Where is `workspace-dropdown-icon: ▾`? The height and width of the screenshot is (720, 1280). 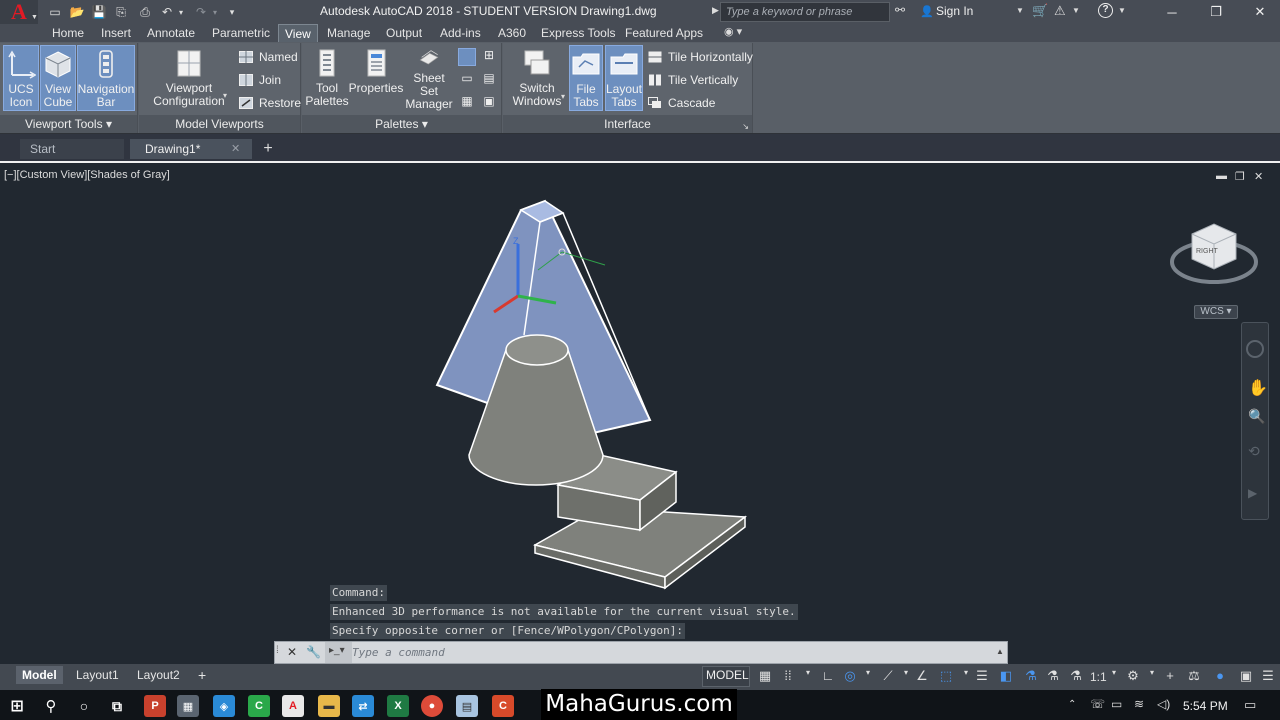 workspace-dropdown-icon: ▾ is located at coordinates (1152, 677).